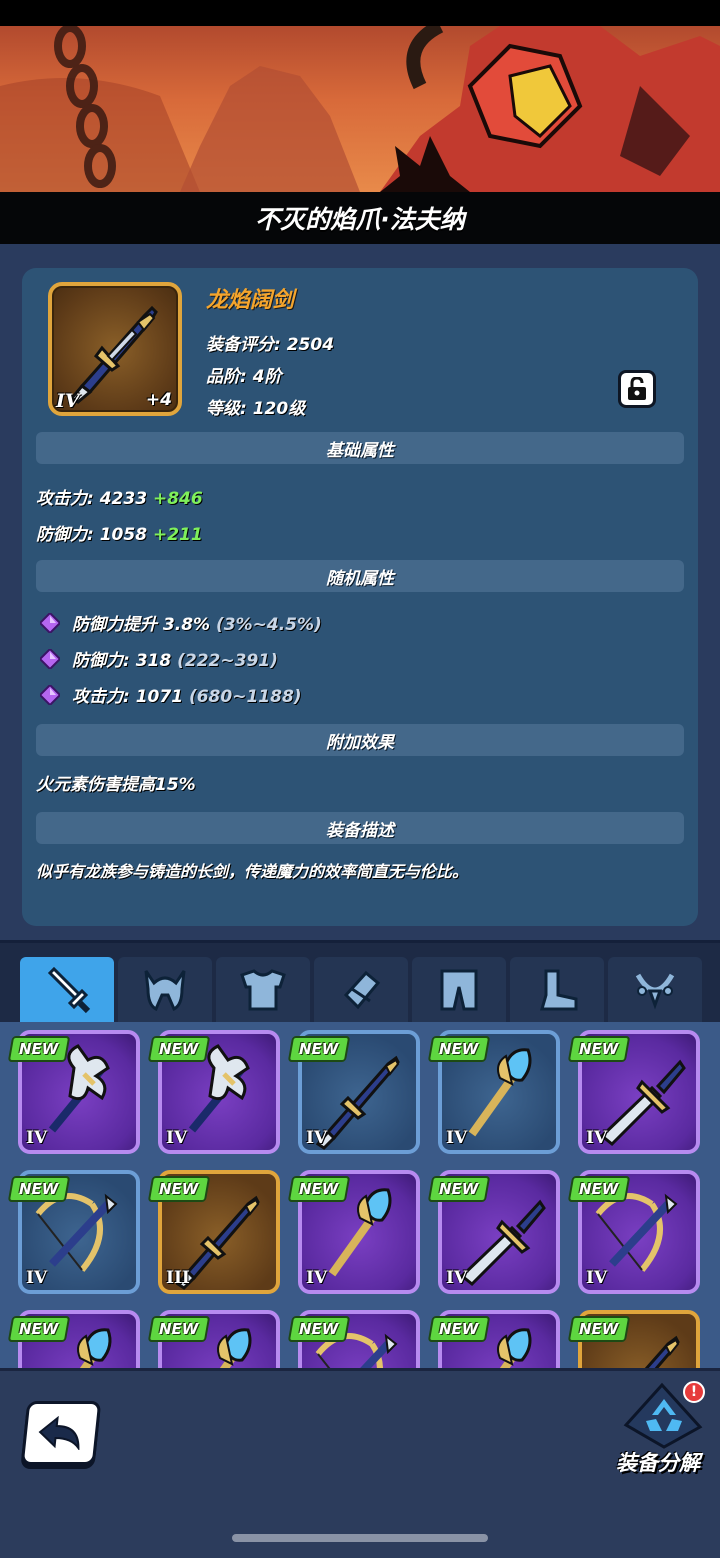 Image resolution: width=720 pixels, height=1558 pixels. I want to click on unlock-icon, so click(637, 388).